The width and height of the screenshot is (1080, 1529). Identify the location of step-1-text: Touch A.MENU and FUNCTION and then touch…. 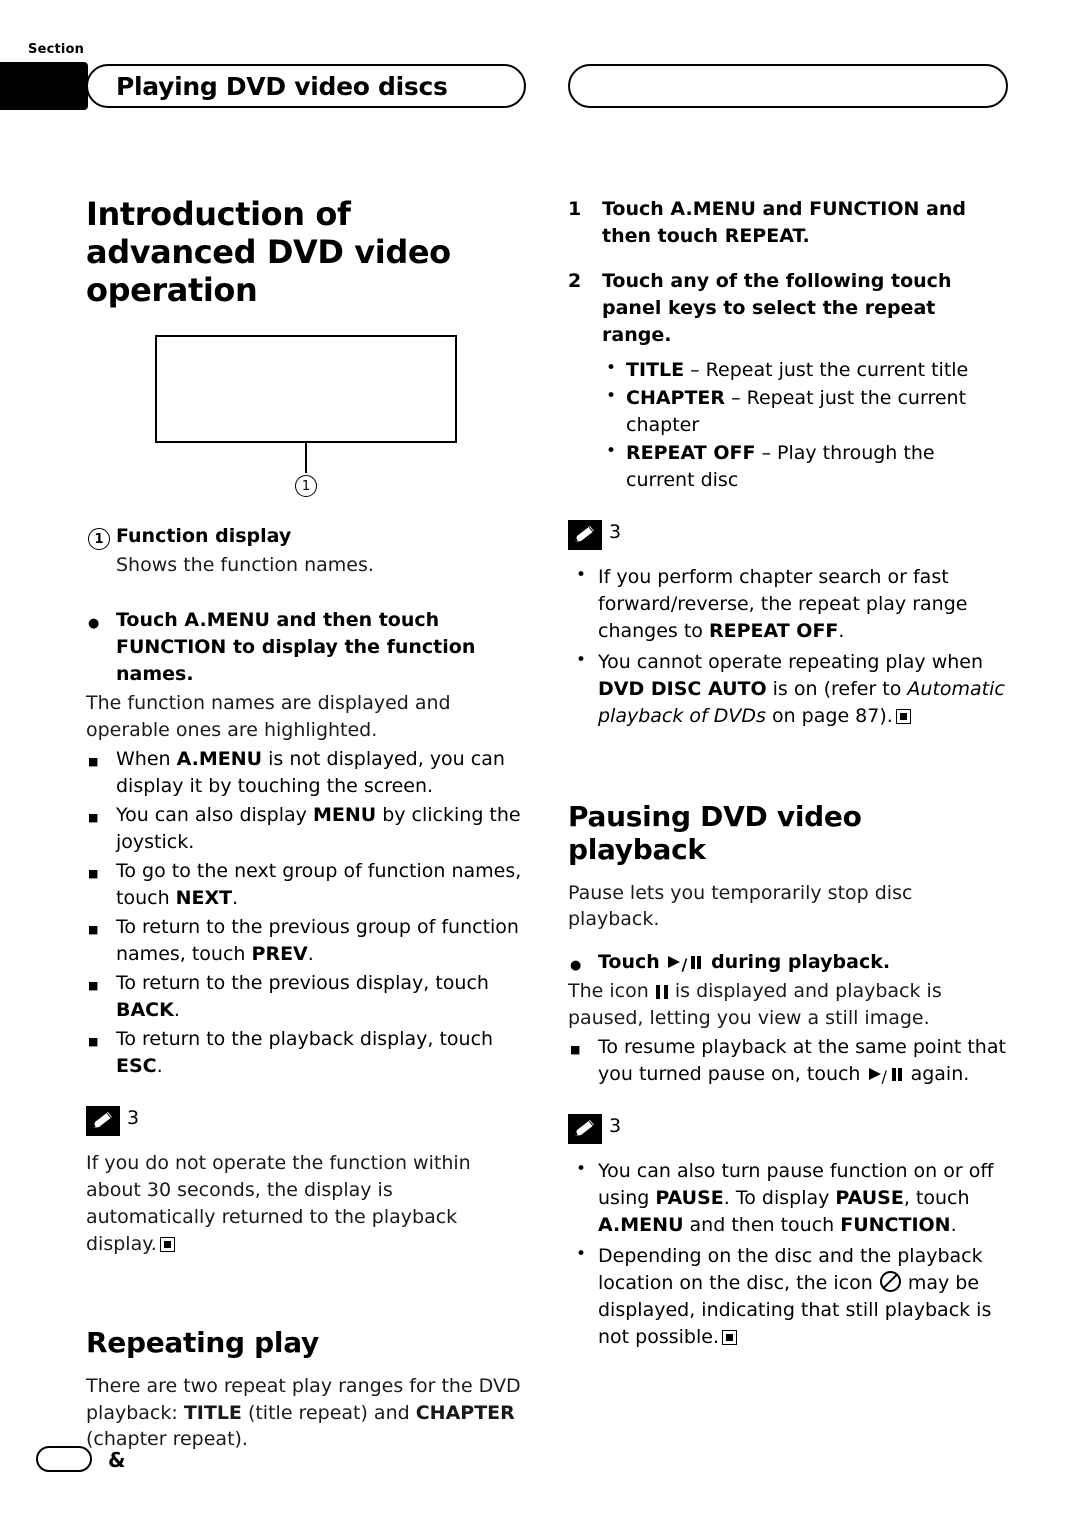
(784, 222).